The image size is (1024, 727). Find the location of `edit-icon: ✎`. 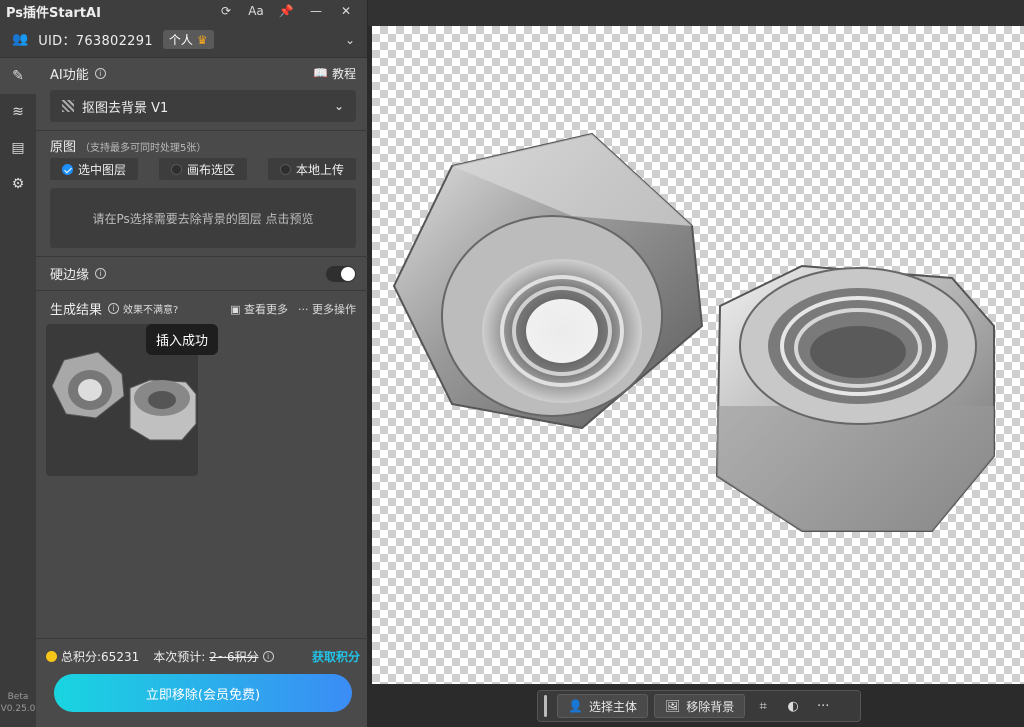

edit-icon: ✎ is located at coordinates (18, 76).